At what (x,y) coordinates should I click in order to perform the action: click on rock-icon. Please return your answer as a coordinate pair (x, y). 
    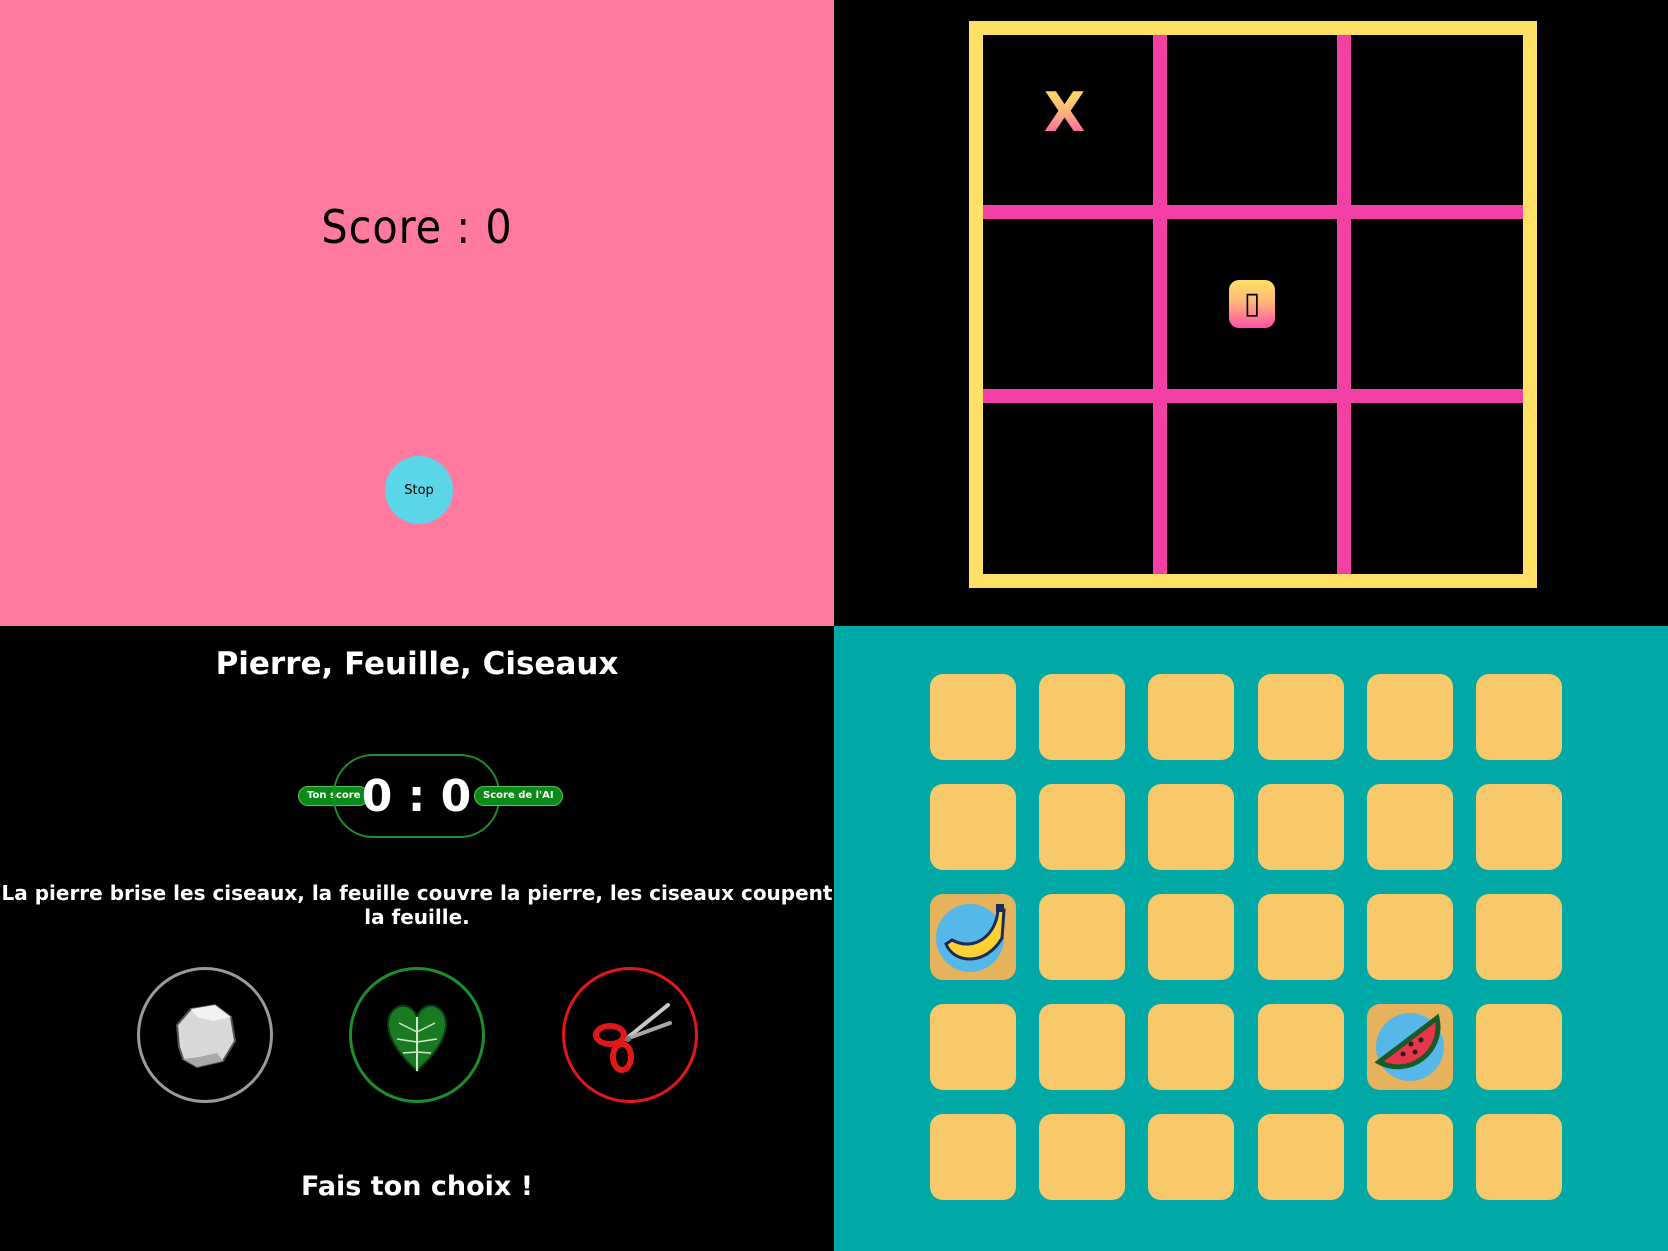
    Looking at the image, I should click on (206, 1036).